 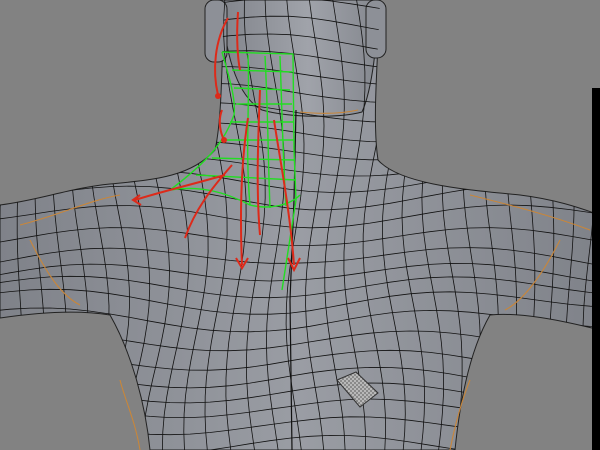 What do you see at coordinates (596, 269) in the screenshot?
I see `viewport-edge-strip` at bounding box center [596, 269].